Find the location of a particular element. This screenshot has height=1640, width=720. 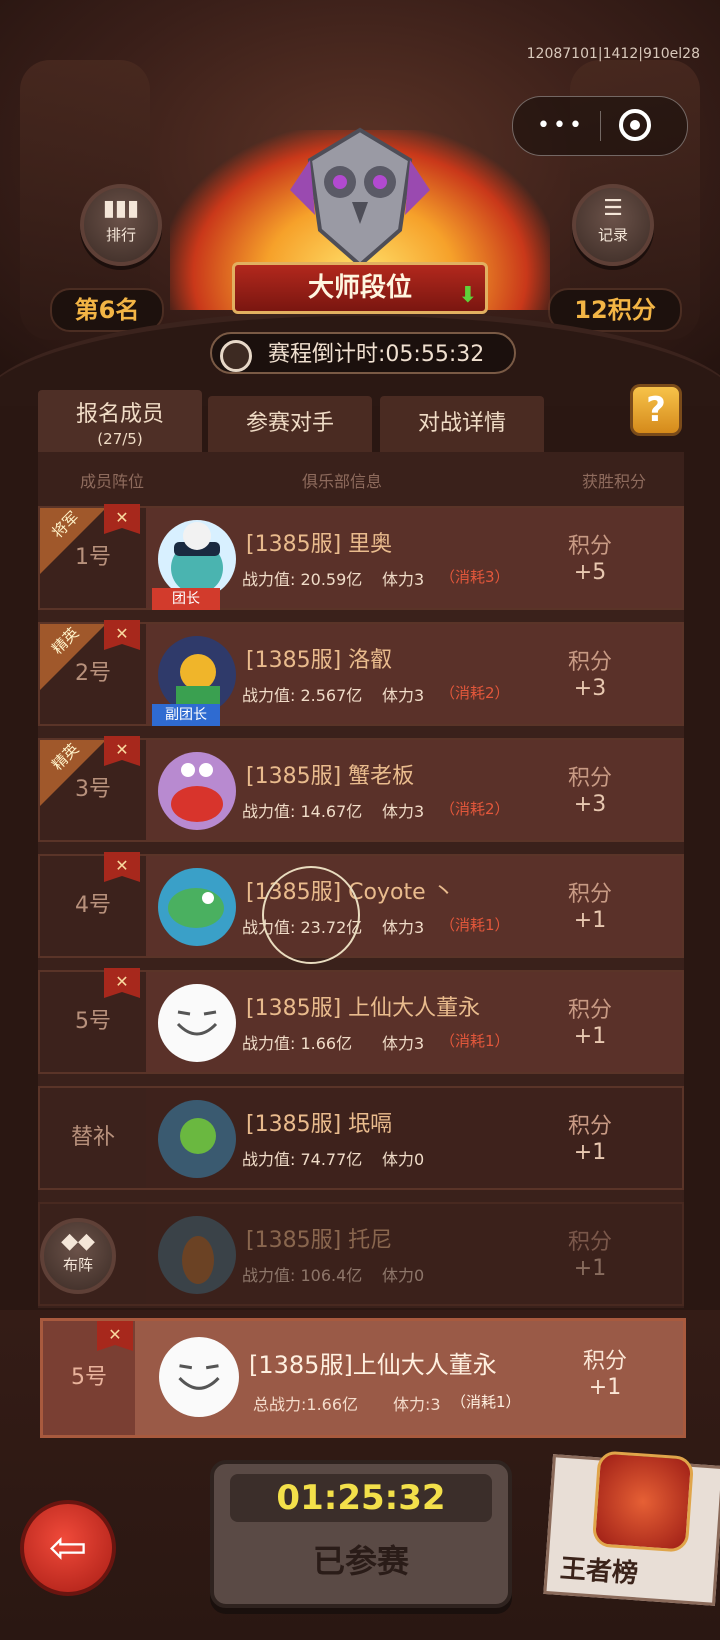

tab-registered-members: 报名成员 (27/5) is located at coordinates (120, 421).